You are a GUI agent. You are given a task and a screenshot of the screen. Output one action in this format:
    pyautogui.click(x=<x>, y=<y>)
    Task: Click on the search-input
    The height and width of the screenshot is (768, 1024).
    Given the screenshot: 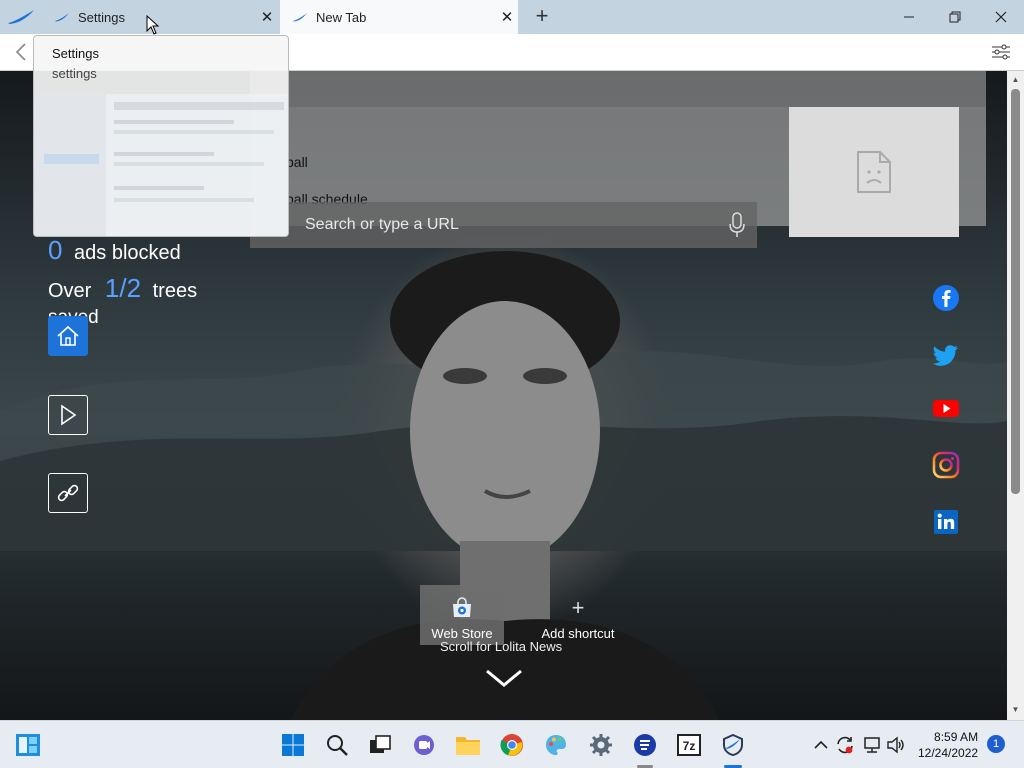 What is the action you would take?
    pyautogui.click(x=483, y=225)
    